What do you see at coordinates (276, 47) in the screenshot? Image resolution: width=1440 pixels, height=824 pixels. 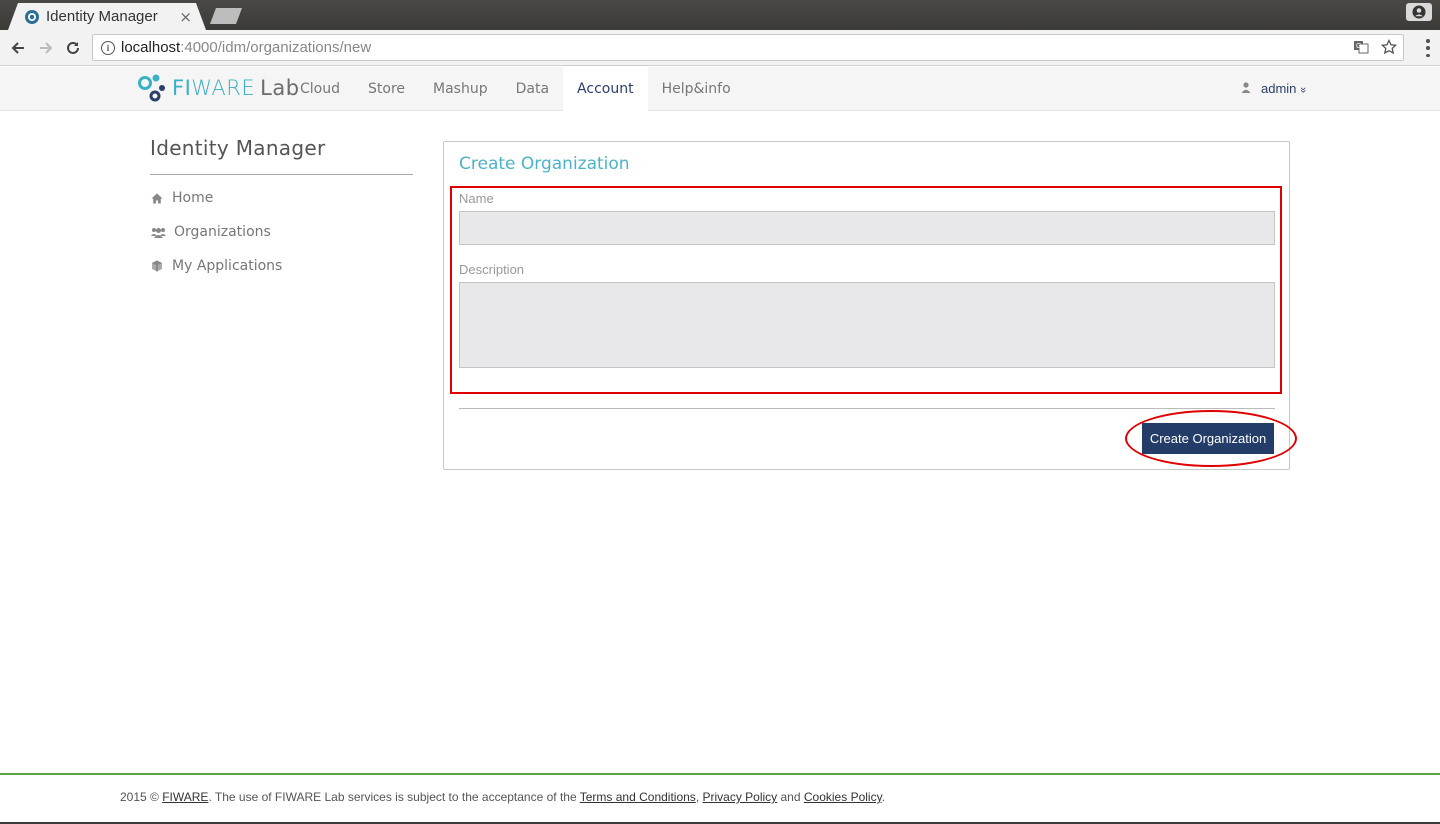 I see `url-path: :4000/idm/organizations/new` at bounding box center [276, 47].